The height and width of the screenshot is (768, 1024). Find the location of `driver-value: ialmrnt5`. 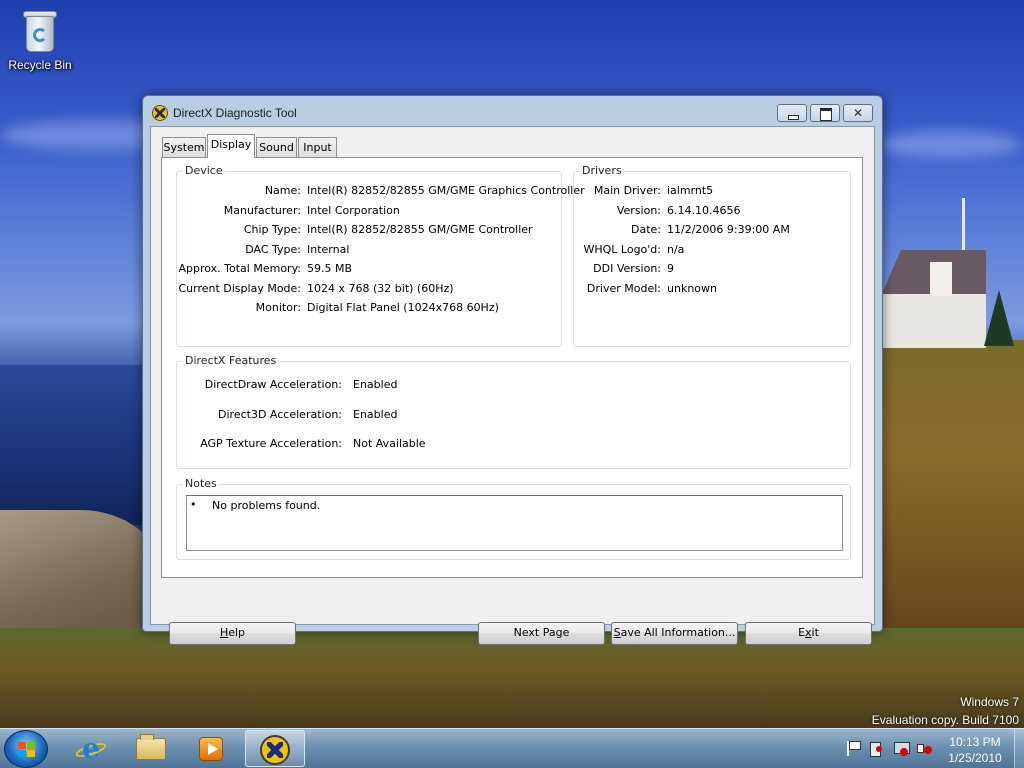

driver-value: ialmrnt5 is located at coordinates (690, 190).